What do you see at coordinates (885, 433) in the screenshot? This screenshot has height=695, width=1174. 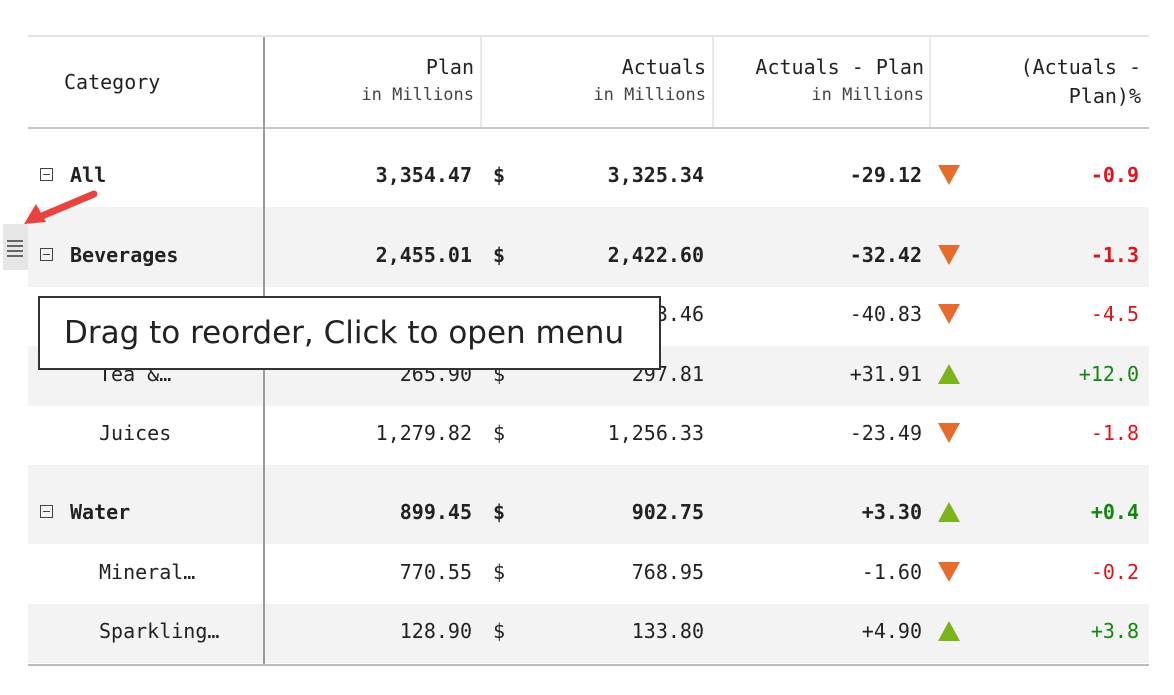 I see `diff-value: -23.49` at bounding box center [885, 433].